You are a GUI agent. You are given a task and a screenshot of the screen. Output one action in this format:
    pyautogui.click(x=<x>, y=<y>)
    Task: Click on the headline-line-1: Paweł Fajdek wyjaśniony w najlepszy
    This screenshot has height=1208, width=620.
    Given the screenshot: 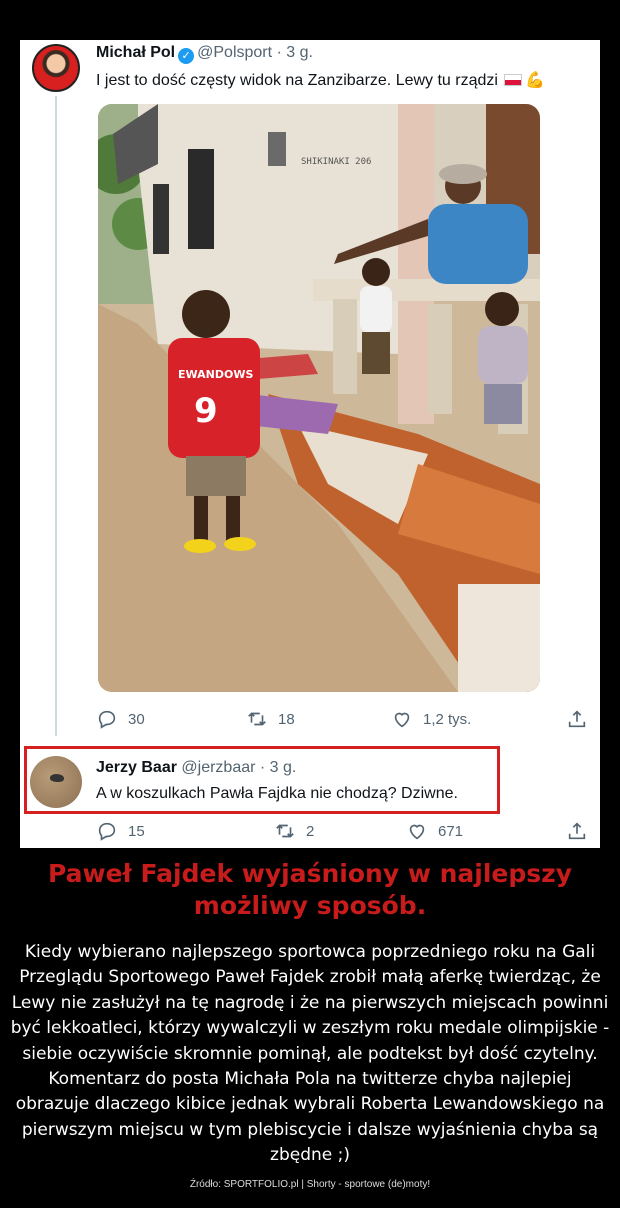 What is the action you would take?
    pyautogui.click(x=310, y=873)
    